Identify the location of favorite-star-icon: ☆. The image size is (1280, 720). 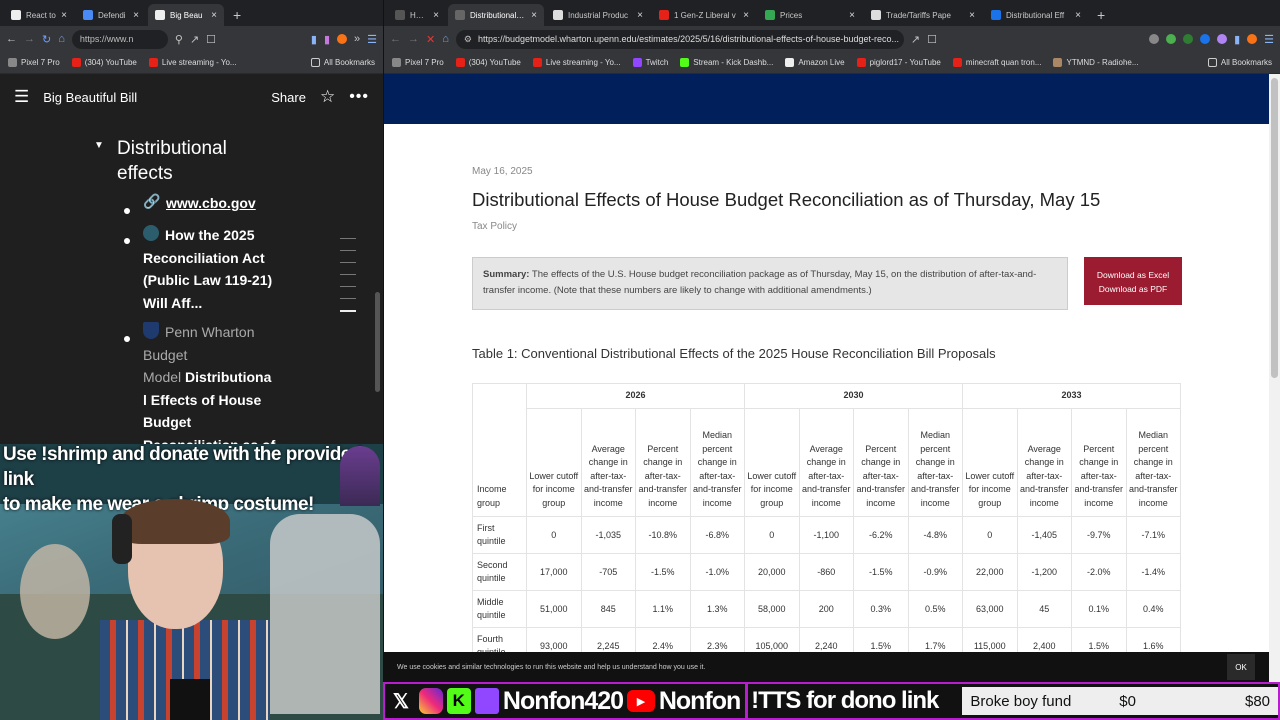
(327, 97).